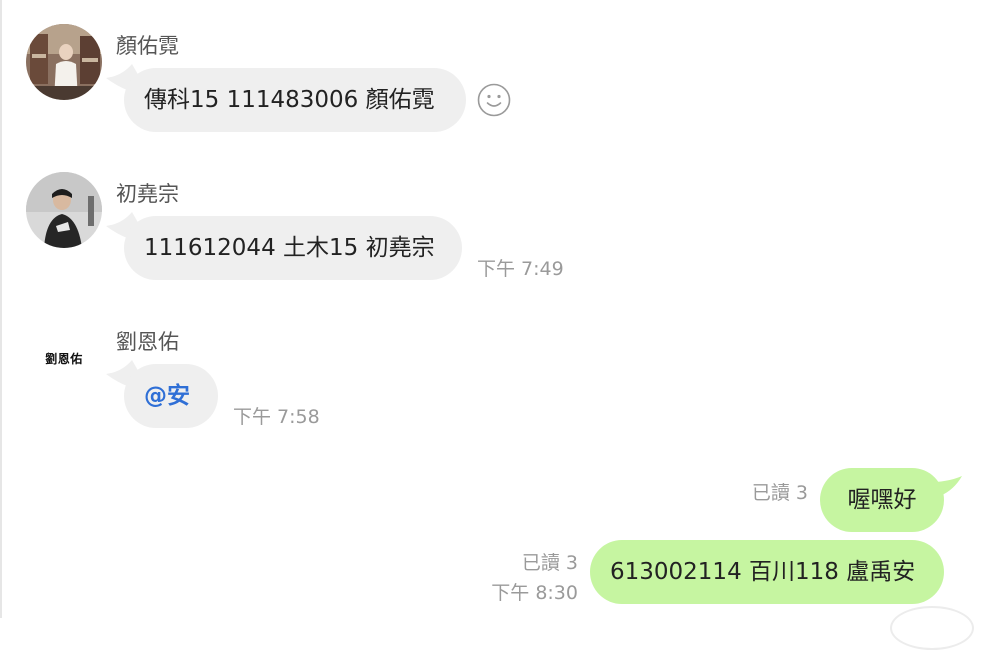  I want to click on smile-icon, so click(494, 100).